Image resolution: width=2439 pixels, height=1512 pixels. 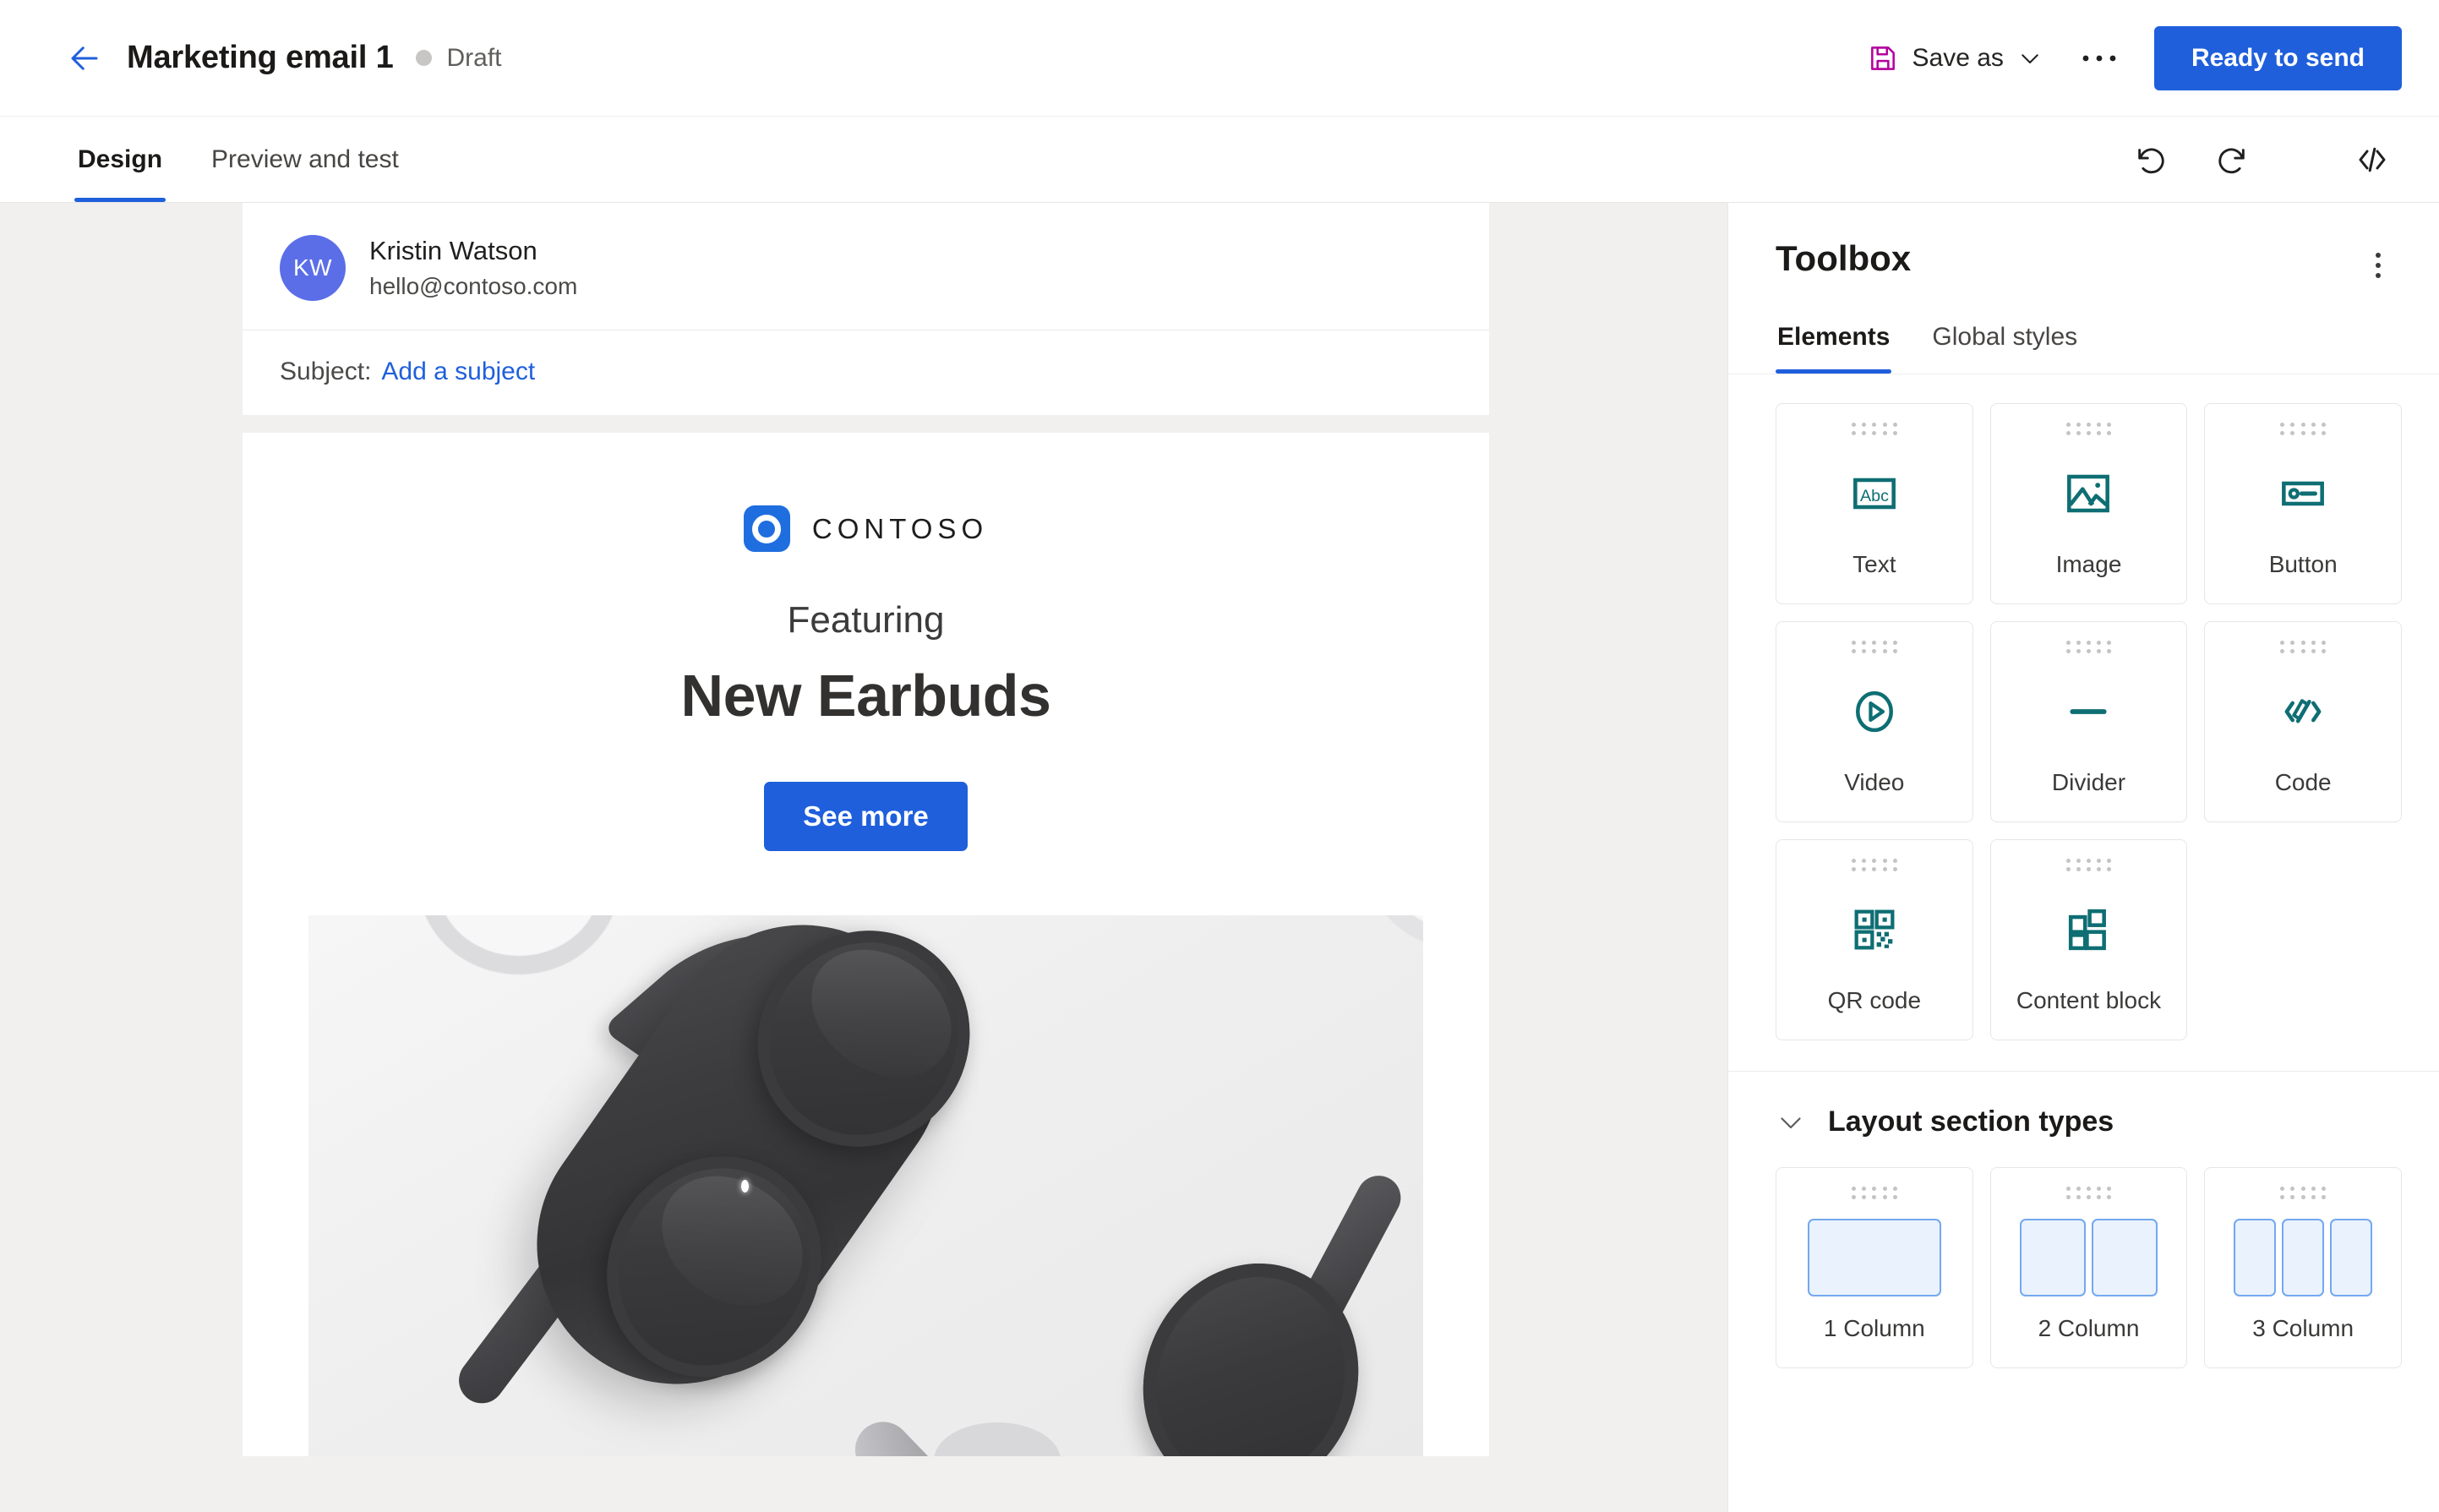 I want to click on element-label-text: Text, so click(x=1874, y=564).